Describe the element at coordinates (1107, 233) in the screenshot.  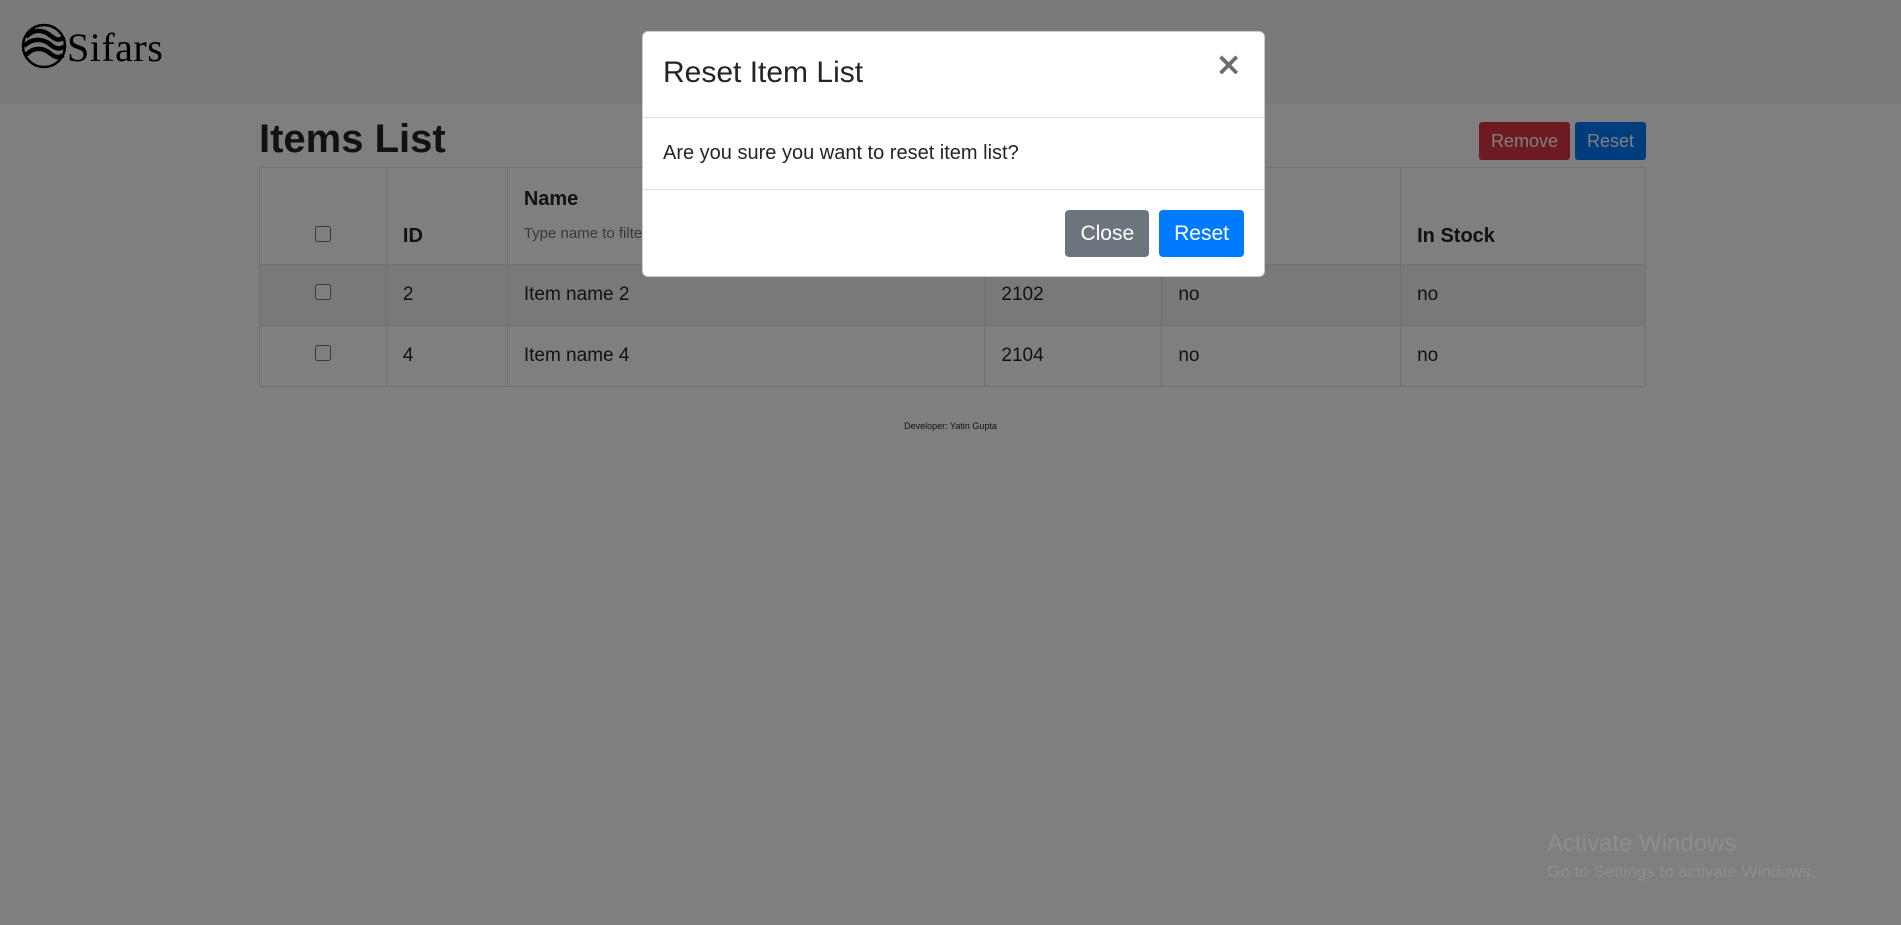
I see `modal-close-button: Close` at that location.